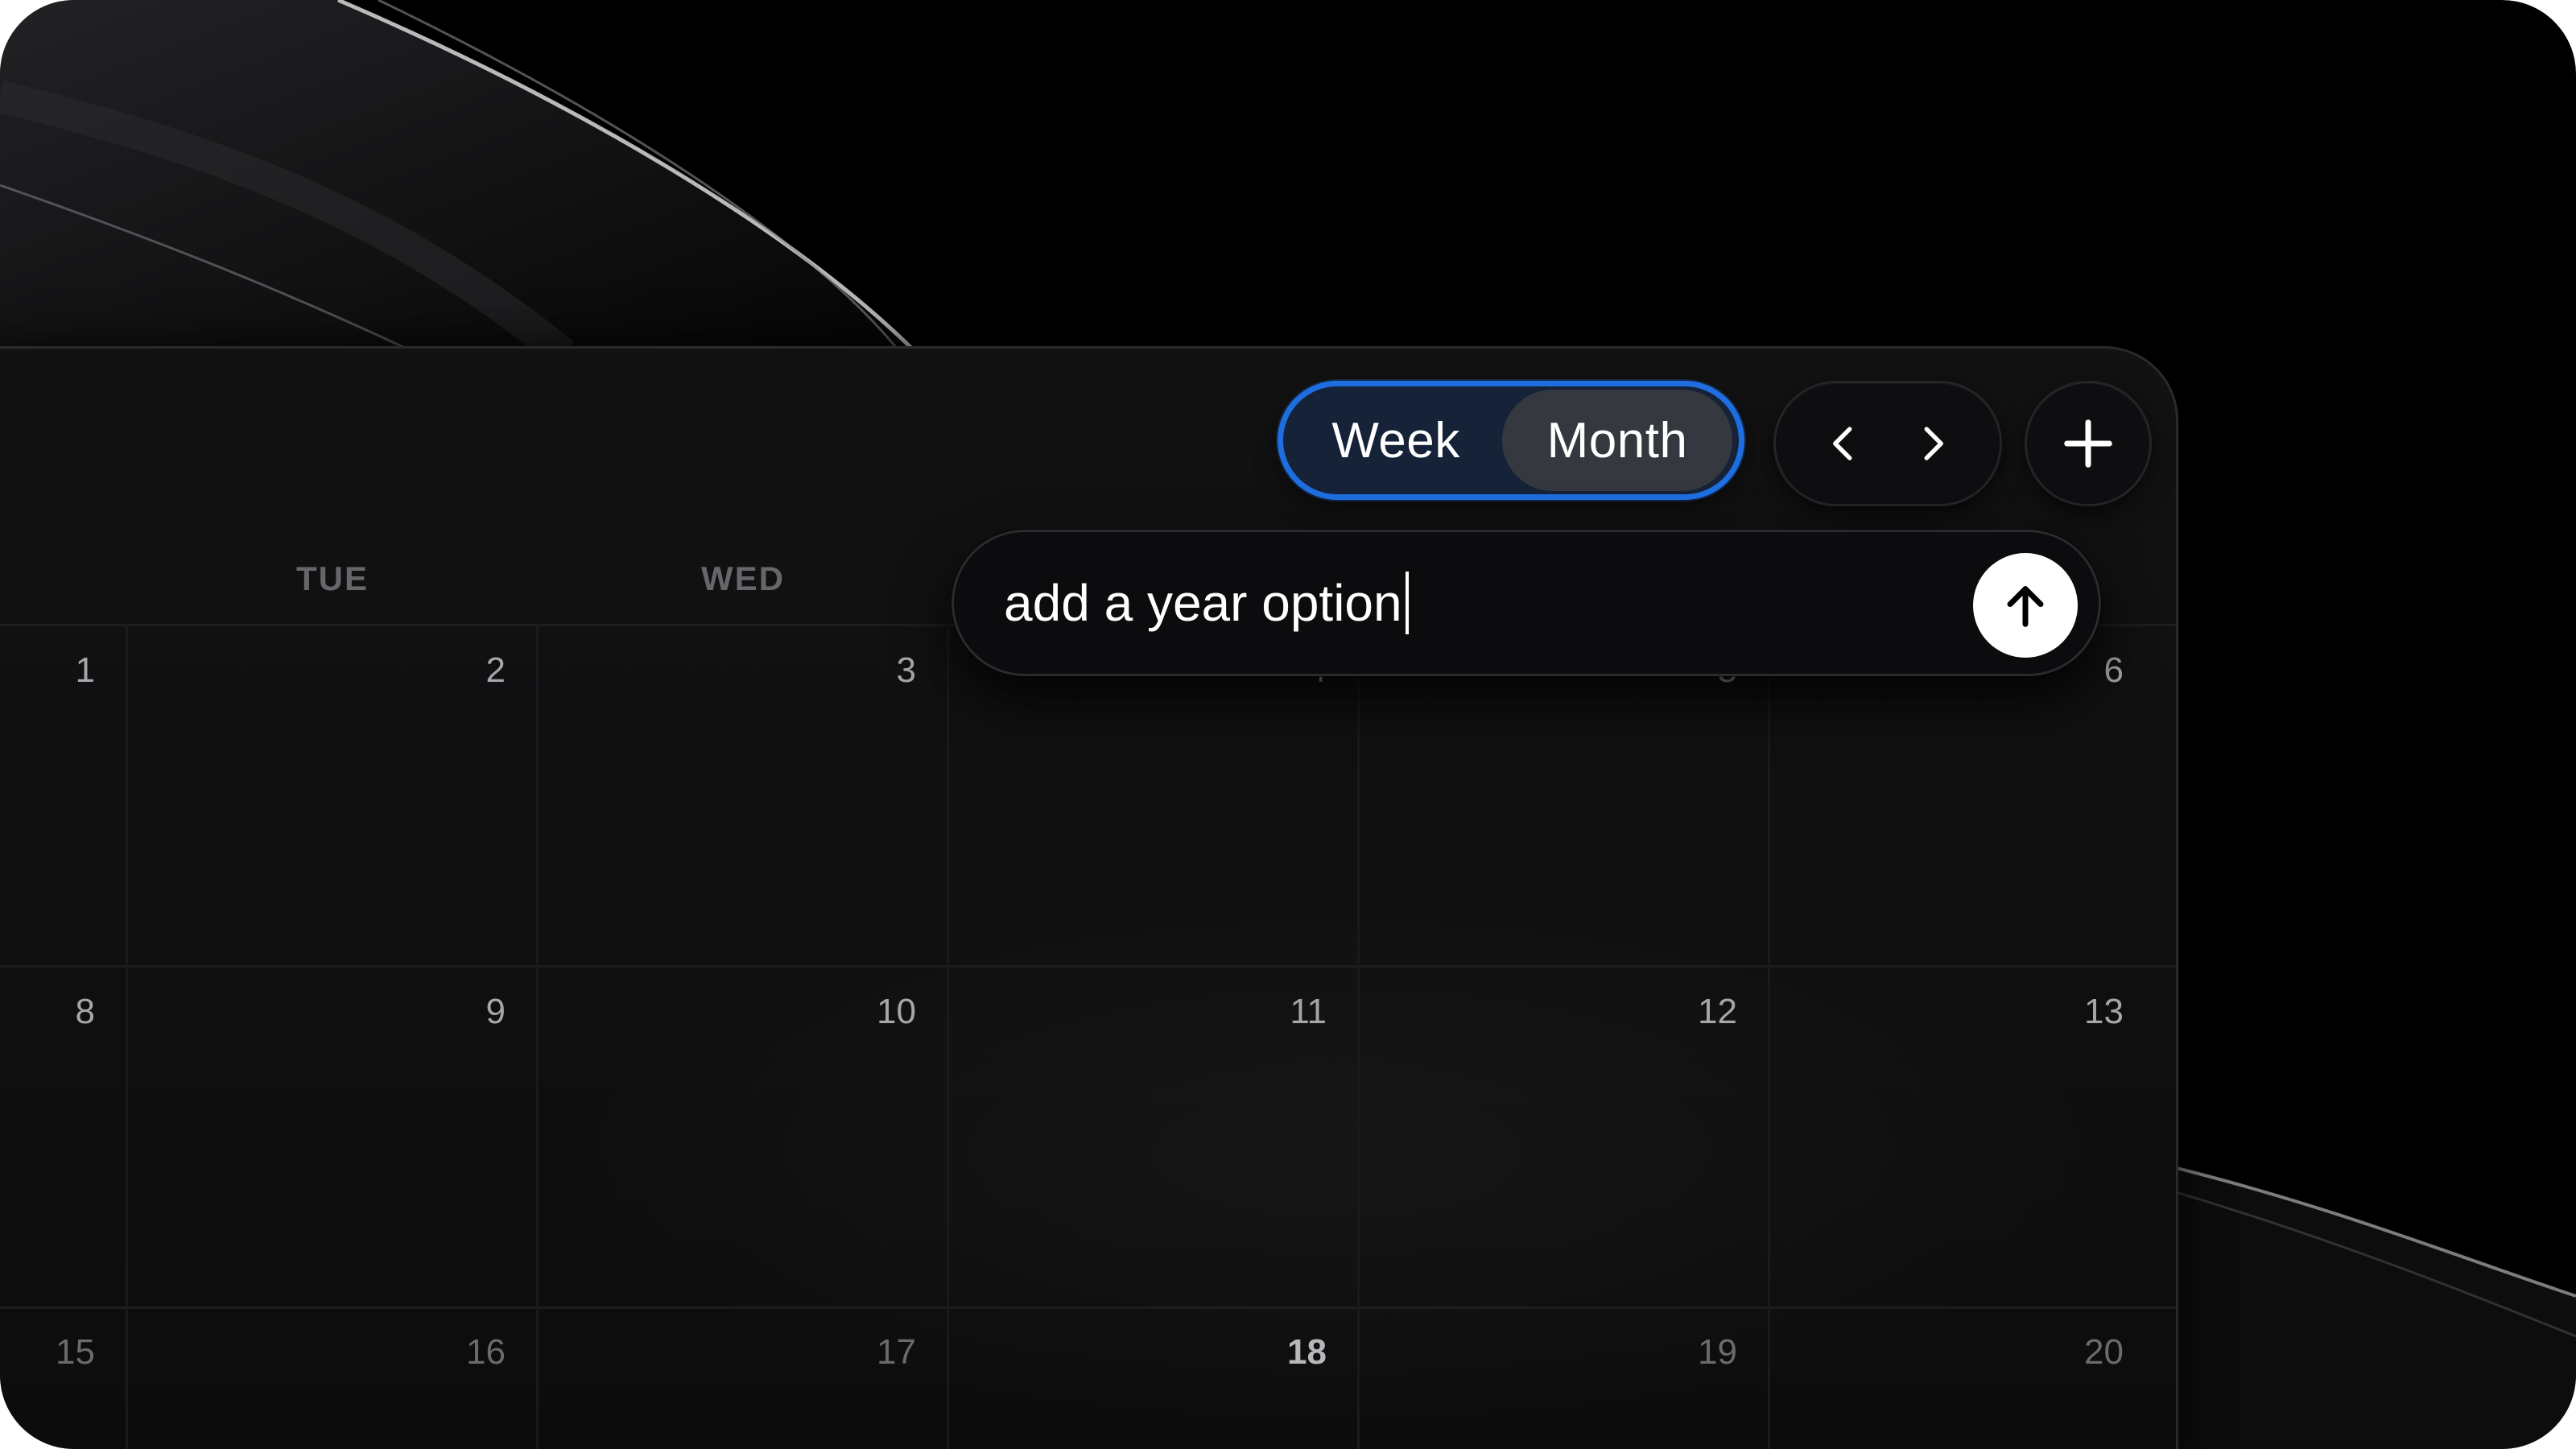 Image resolution: width=2576 pixels, height=1449 pixels. What do you see at coordinates (425, 1012) in the screenshot?
I see `day-cell-number: 9` at bounding box center [425, 1012].